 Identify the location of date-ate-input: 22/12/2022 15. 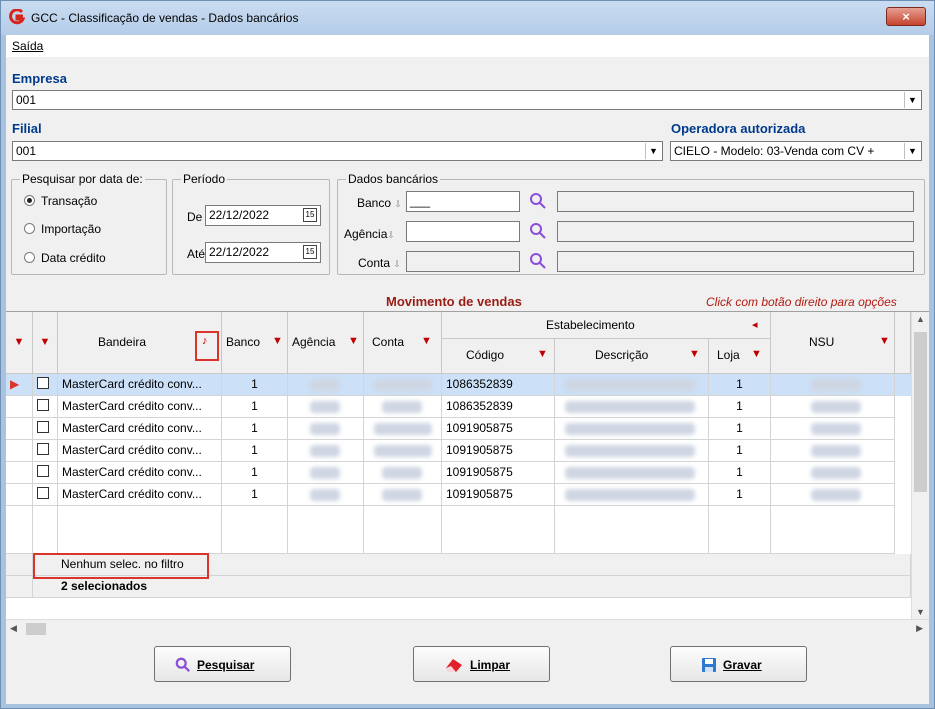
(263, 252).